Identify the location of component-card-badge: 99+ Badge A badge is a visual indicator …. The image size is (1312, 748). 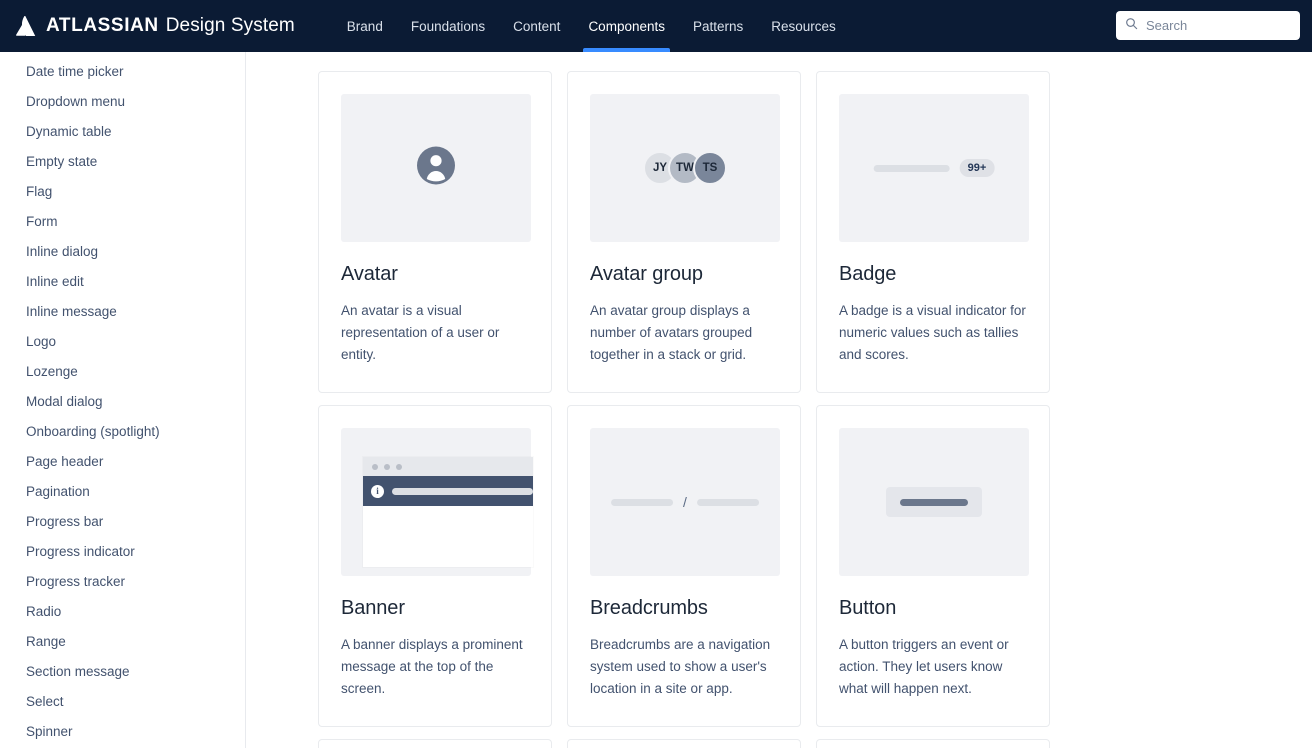
(933, 232).